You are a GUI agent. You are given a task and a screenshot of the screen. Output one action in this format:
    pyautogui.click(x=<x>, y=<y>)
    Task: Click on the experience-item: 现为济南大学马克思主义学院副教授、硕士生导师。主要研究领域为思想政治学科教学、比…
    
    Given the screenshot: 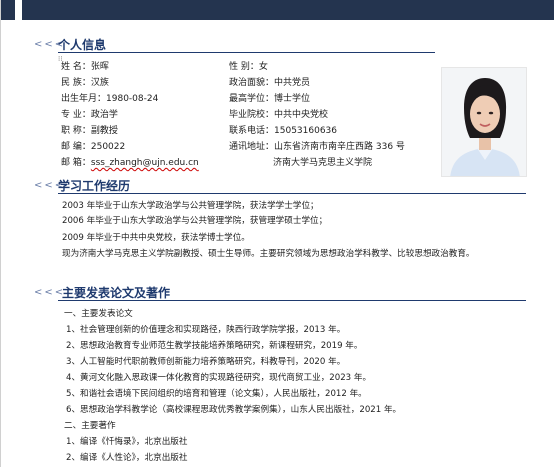 What is the action you would take?
    pyautogui.click(x=268, y=254)
    